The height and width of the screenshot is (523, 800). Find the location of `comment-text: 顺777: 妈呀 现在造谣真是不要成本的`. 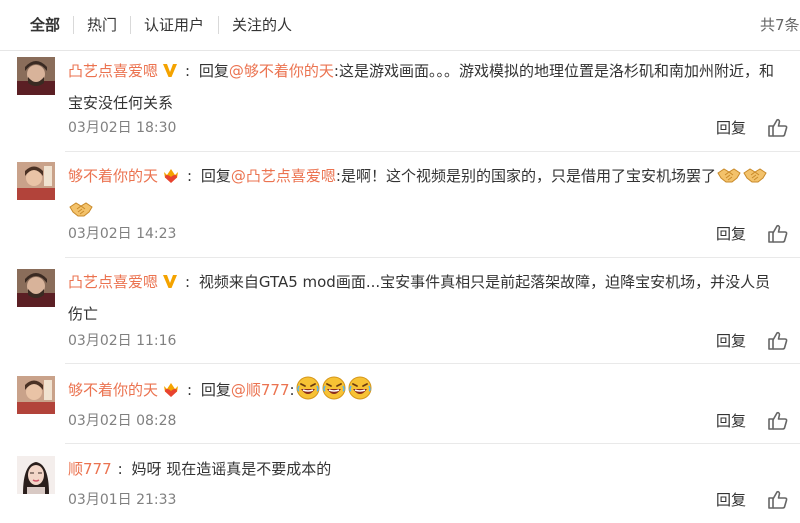

comment-text: 顺777: 妈呀 现在造谣真是不要成本的 is located at coordinates (200, 469).